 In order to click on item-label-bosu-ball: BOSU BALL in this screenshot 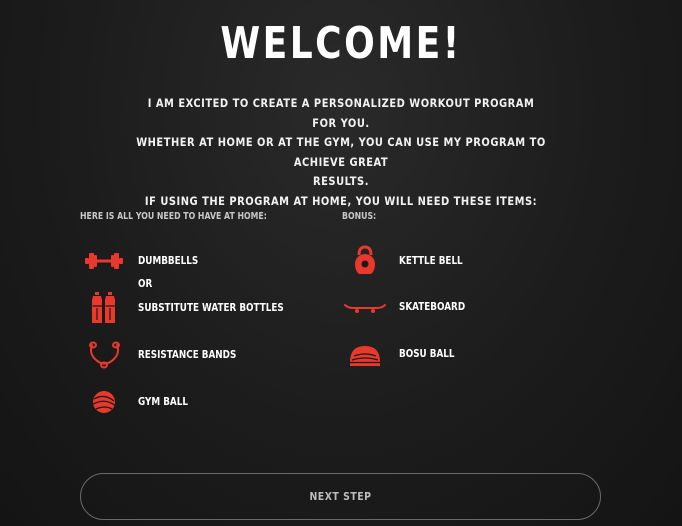, I will do `click(427, 353)`.